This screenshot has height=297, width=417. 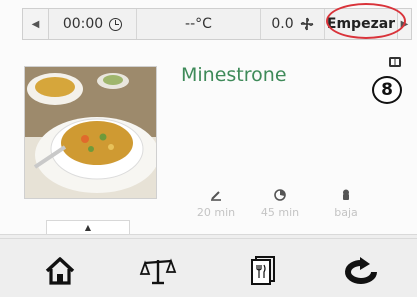 I want to click on recipes-icon, so click(x=263, y=270).